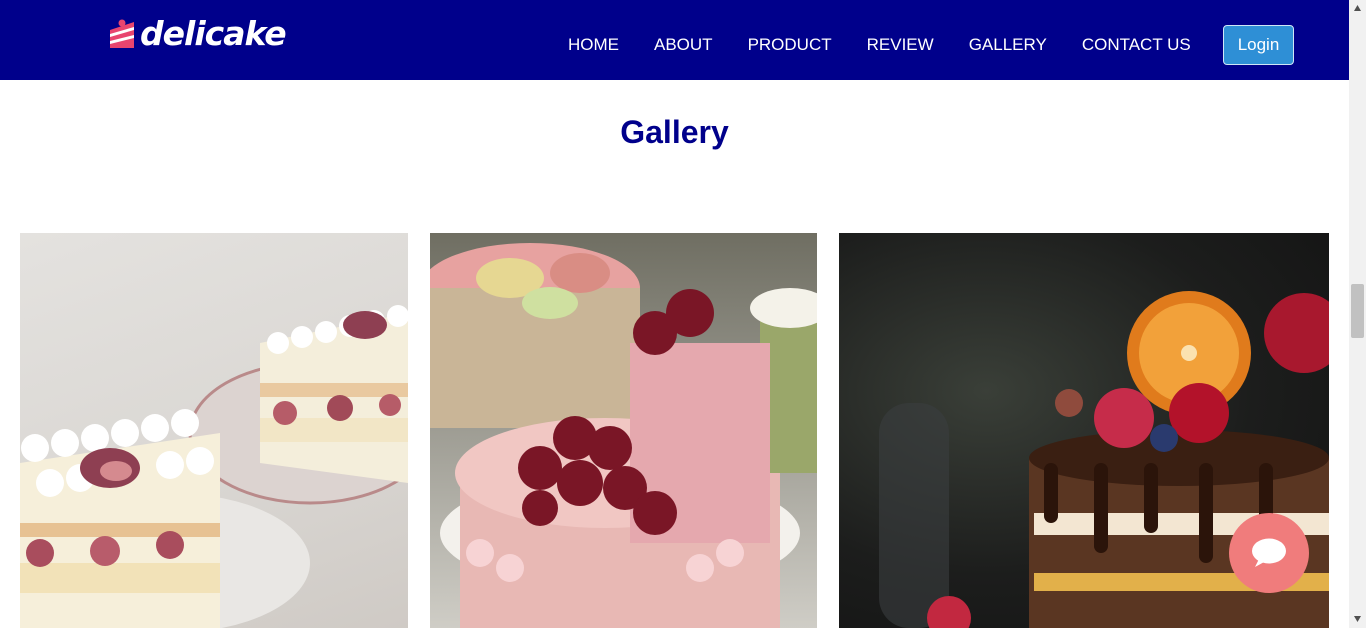 The image size is (1366, 628). I want to click on page-title: Gallery, so click(674, 132).